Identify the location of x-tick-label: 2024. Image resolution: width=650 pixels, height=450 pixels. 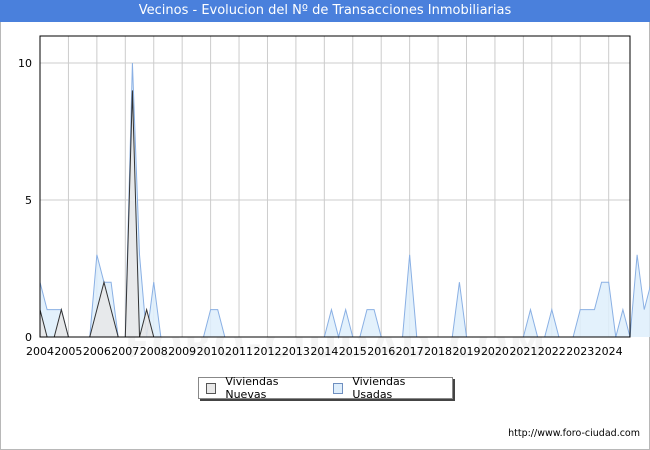
(609, 351).